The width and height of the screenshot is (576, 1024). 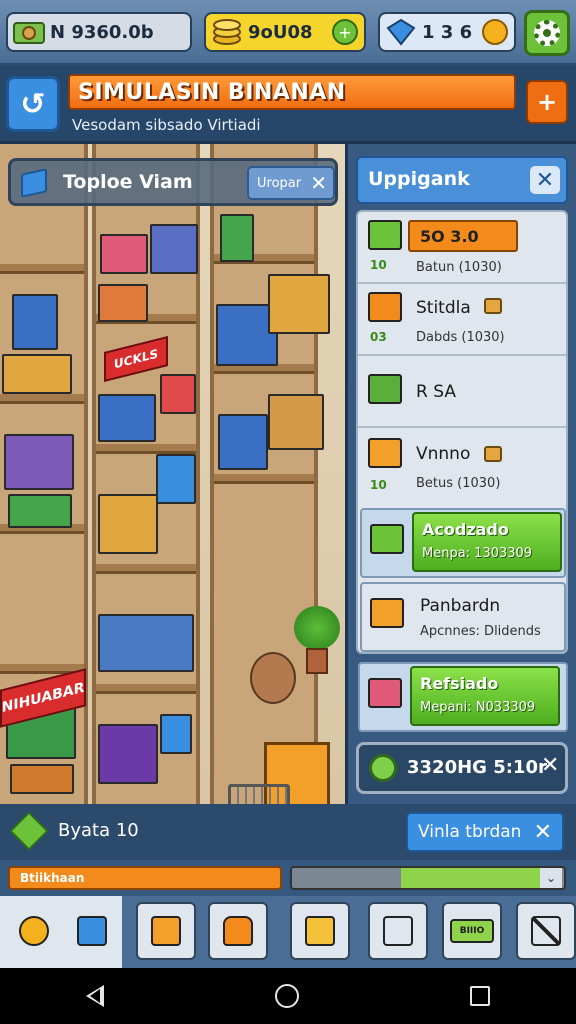 I want to click on store-filter-bar: Toploe Viam Uropar ✕, so click(x=173, y=182).